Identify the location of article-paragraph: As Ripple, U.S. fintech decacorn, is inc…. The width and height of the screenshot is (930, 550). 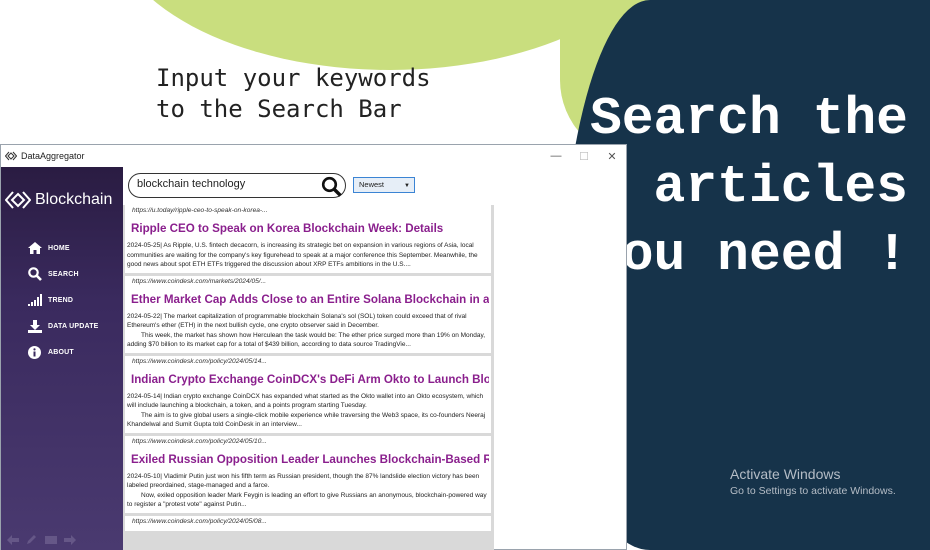
(302, 255).